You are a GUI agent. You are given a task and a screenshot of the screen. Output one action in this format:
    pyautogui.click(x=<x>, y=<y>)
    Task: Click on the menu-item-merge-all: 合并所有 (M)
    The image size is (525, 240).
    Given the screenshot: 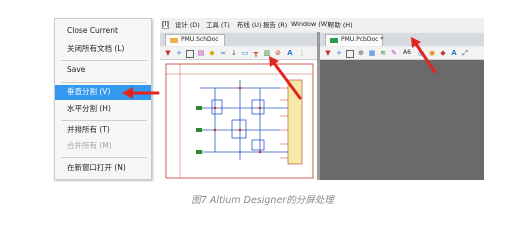 What is the action you would take?
    pyautogui.click(x=103, y=146)
    